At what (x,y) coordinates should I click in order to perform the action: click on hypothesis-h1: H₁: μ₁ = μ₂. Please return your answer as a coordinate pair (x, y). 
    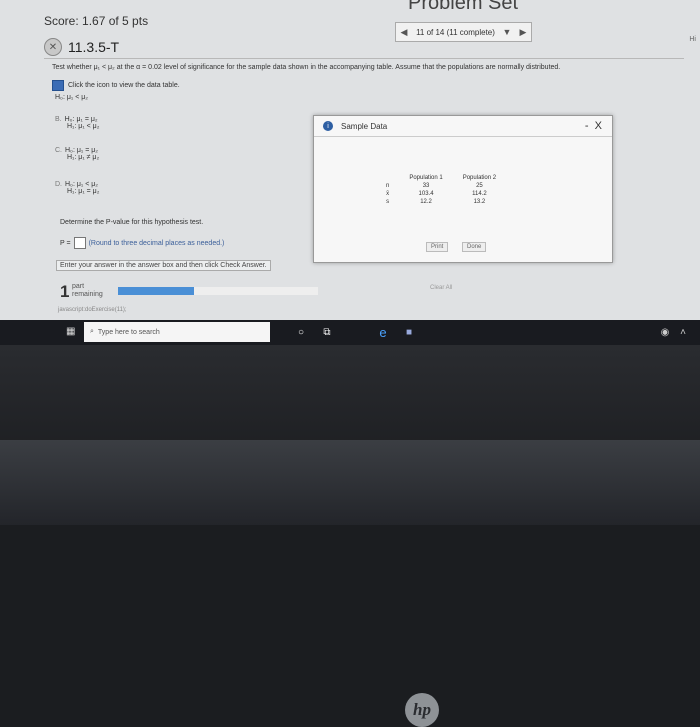
    Looking at the image, I should click on (83, 191).